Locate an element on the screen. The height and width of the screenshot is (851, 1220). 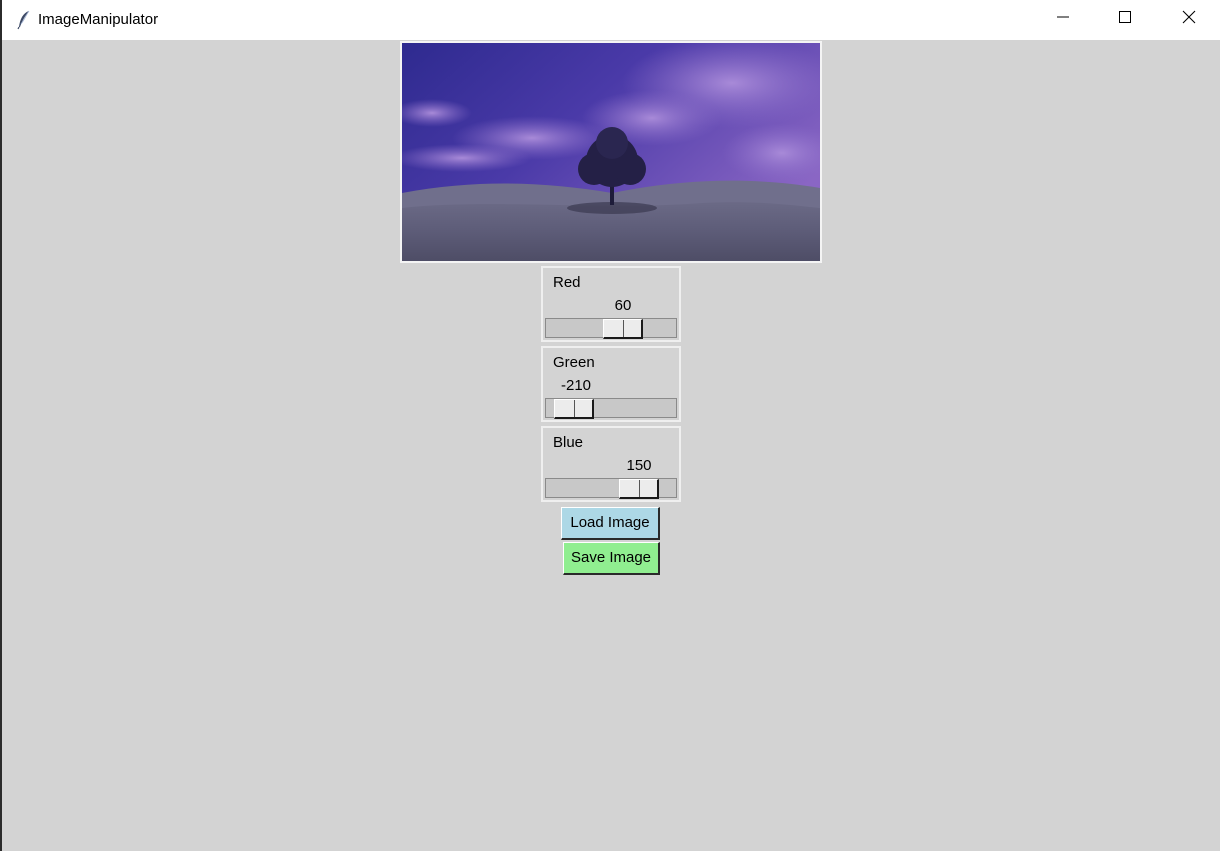
red-slider-value: 60 is located at coordinates (623, 305).